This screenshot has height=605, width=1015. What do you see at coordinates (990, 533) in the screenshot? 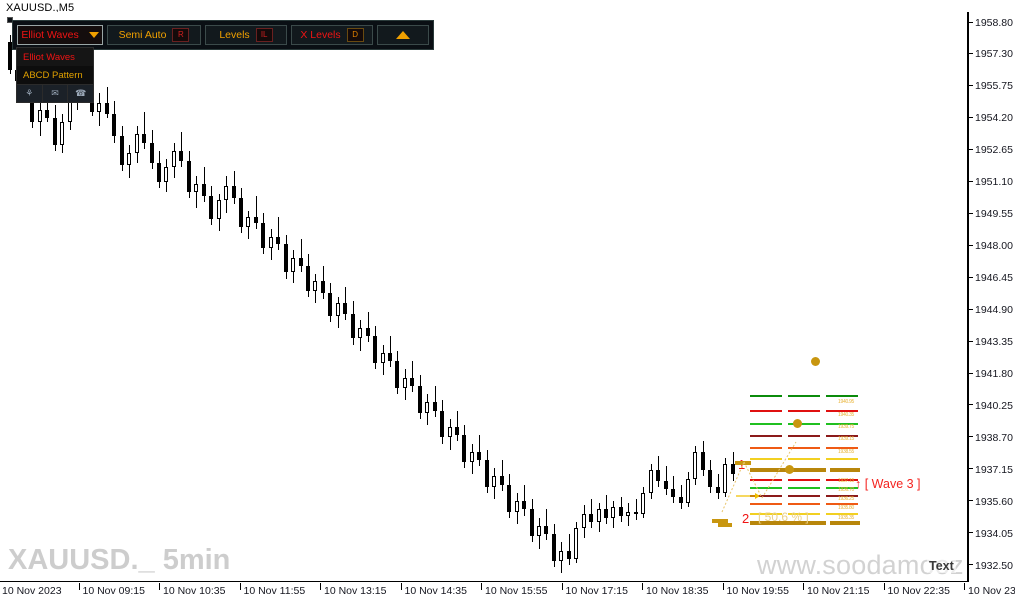
I see `price-tick: 1934.05` at bounding box center [990, 533].